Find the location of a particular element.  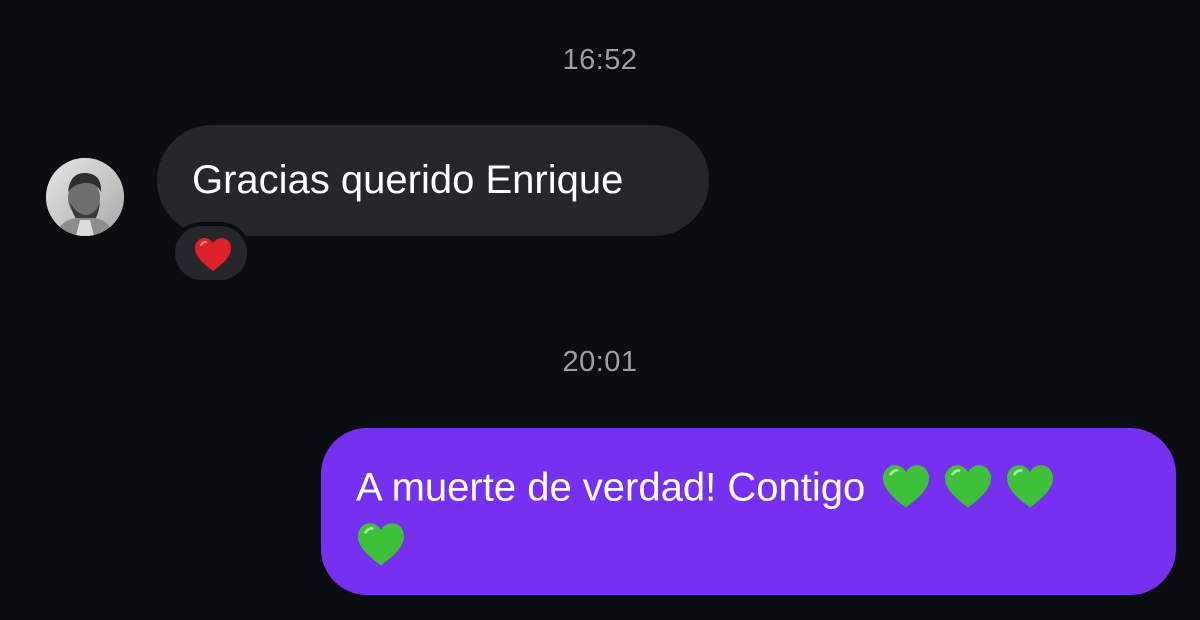

contact-avatar is located at coordinates (85, 197).